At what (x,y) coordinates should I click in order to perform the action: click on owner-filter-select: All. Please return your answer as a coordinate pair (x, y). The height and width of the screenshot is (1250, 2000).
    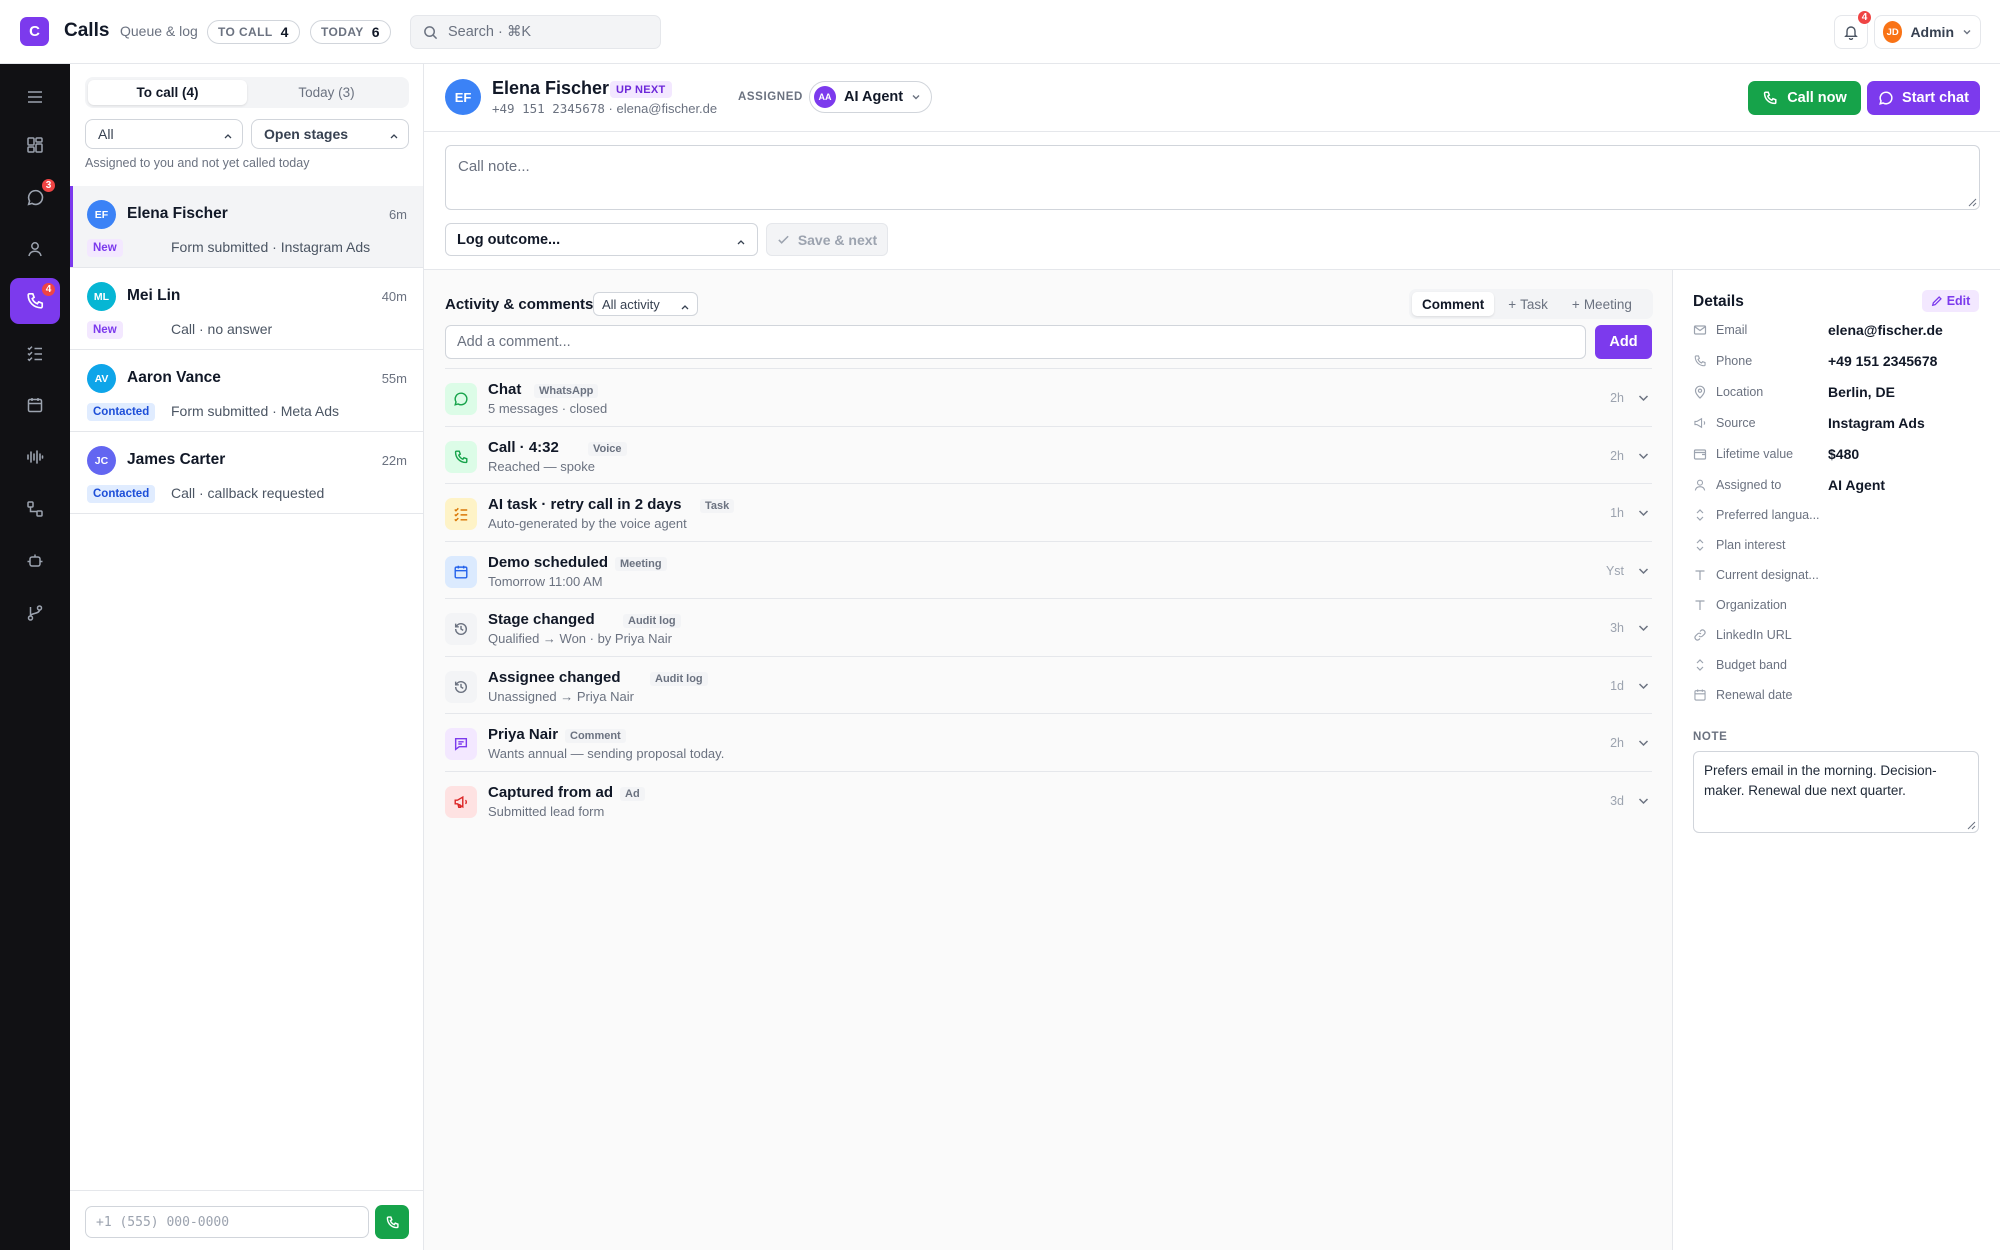
    Looking at the image, I should click on (164, 134).